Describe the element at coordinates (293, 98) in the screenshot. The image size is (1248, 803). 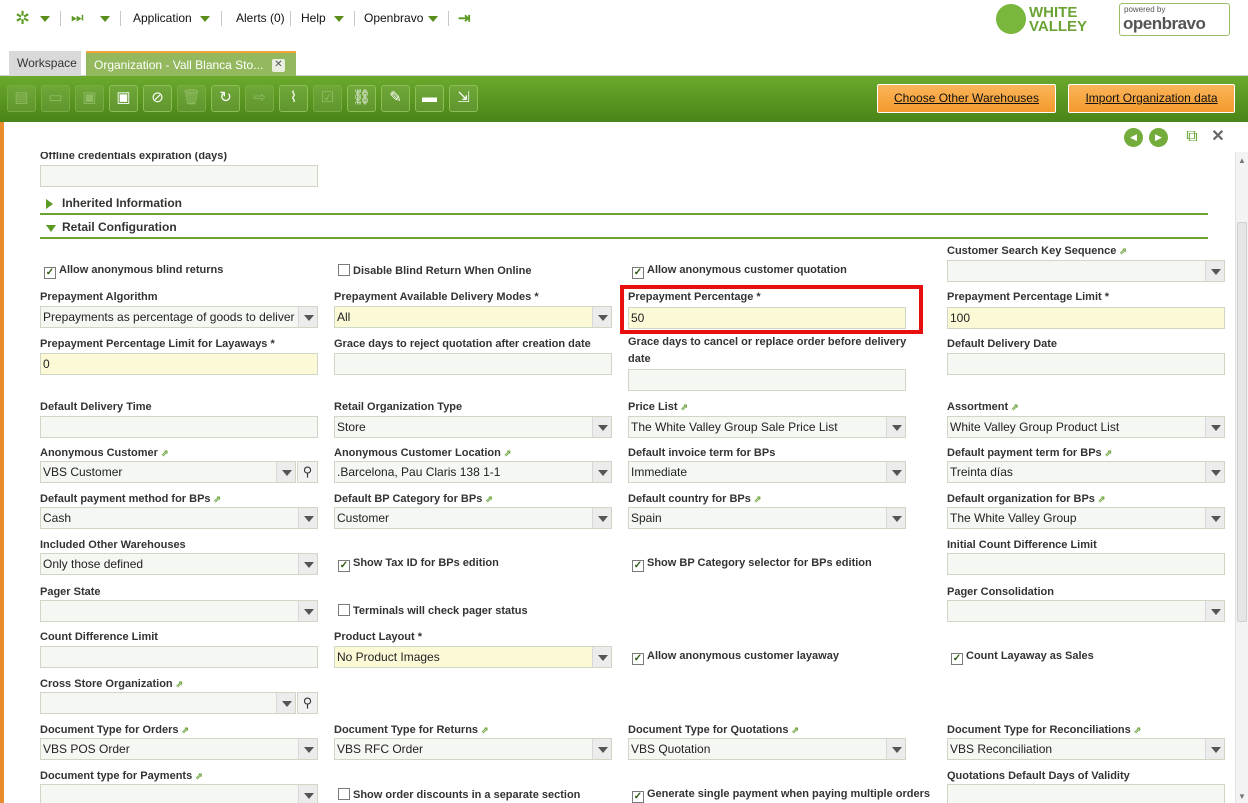
I see `attachment-icon: ⌇` at that location.